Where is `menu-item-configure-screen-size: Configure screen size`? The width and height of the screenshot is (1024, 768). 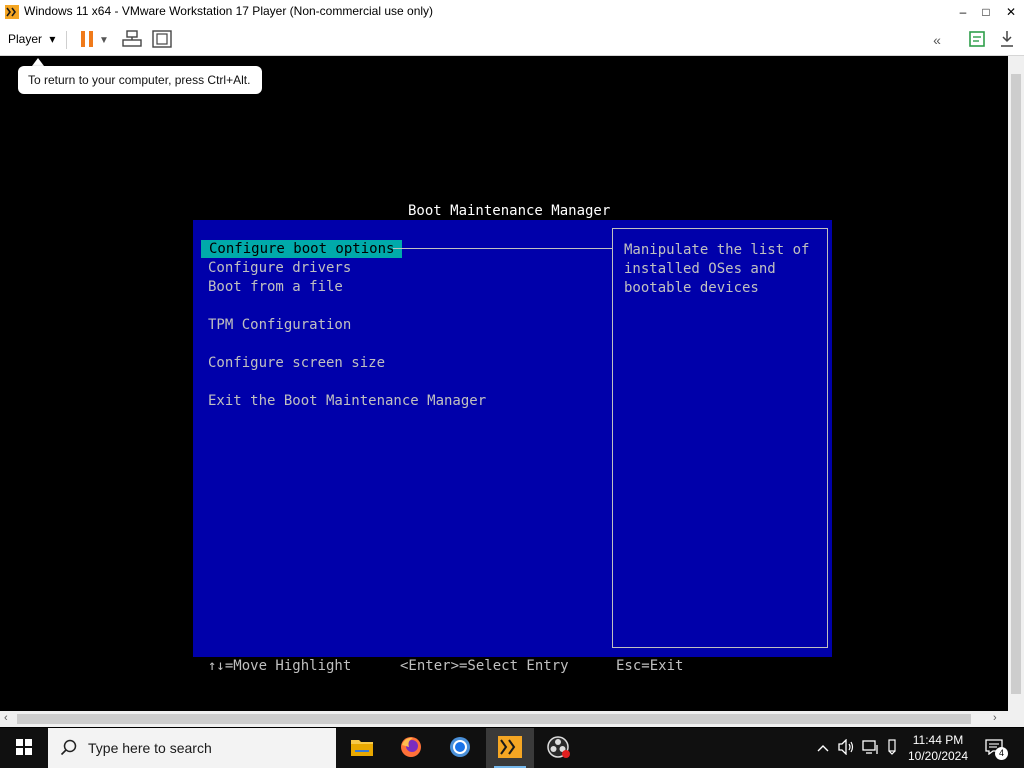
menu-item-configure-screen-size: Configure screen size is located at coordinates (296, 363).